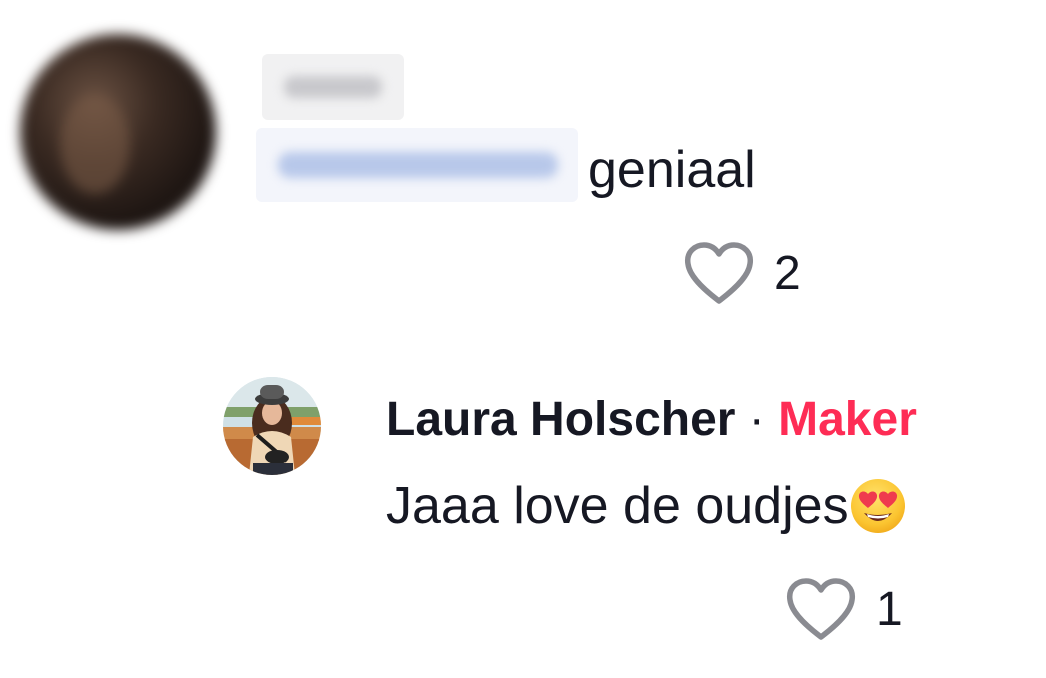 Image resolution: width=1046 pixels, height=678 pixels. Describe the element at coordinates (889, 609) in the screenshot. I see `reply-like-count: 1` at that location.